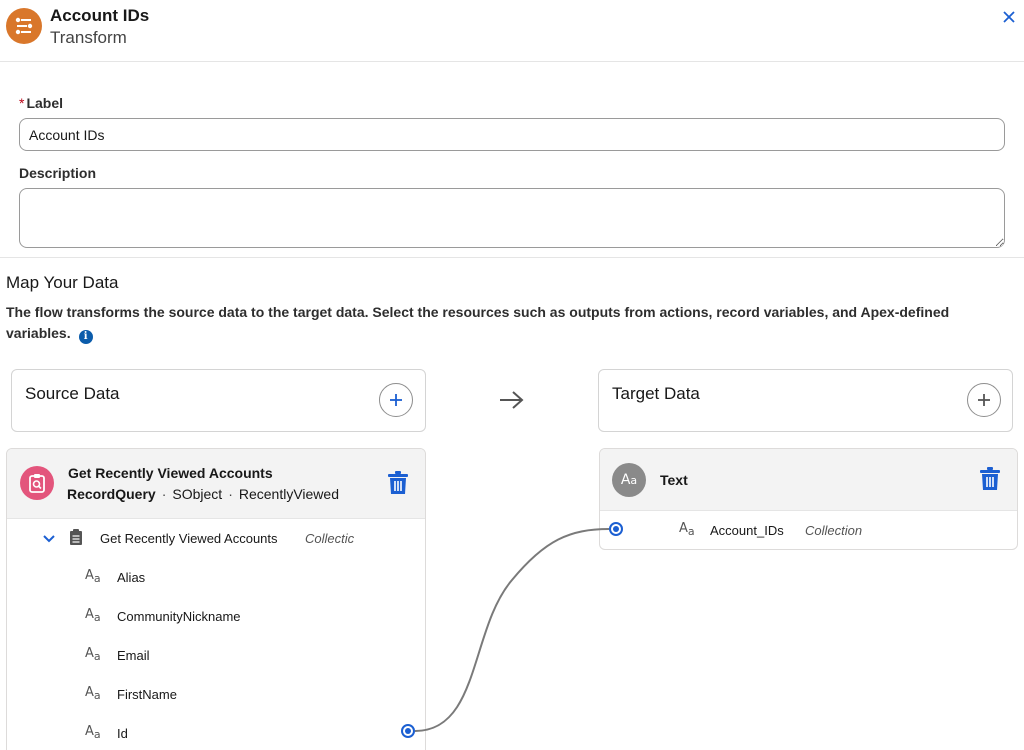 The width and height of the screenshot is (1024, 750). I want to click on close-button, so click(1009, 17).